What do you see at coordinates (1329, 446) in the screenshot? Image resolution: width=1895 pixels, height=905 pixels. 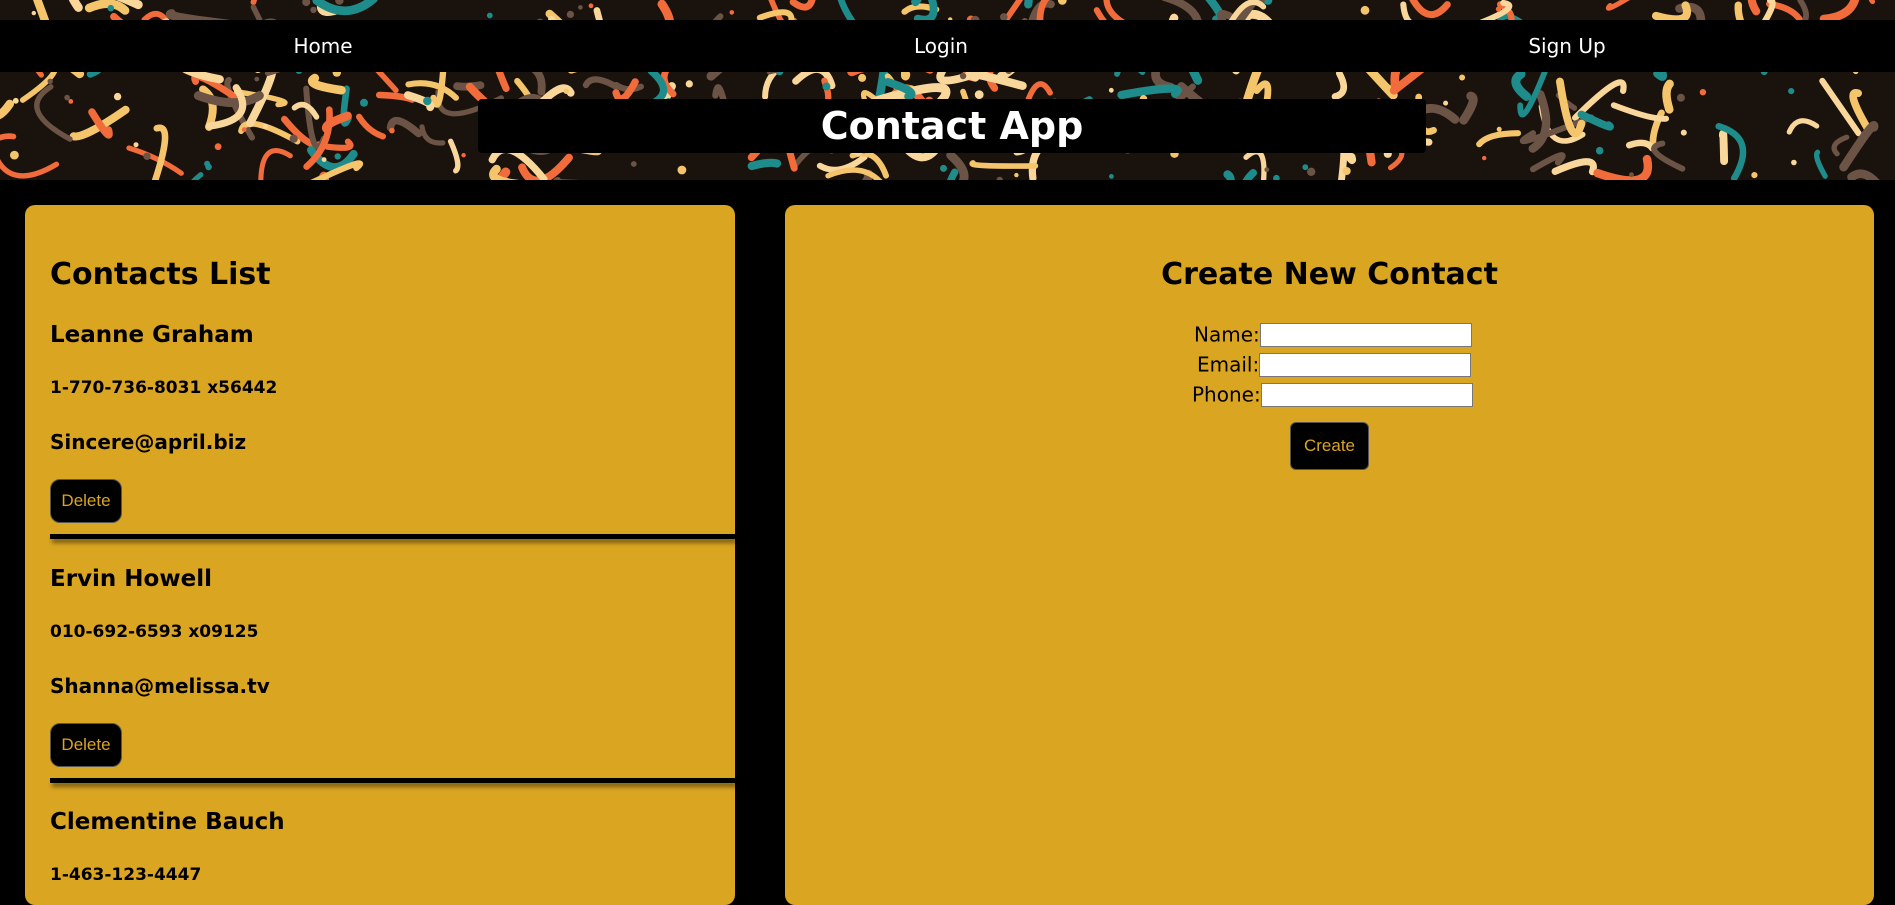 I see `create-contact-button: Create` at bounding box center [1329, 446].